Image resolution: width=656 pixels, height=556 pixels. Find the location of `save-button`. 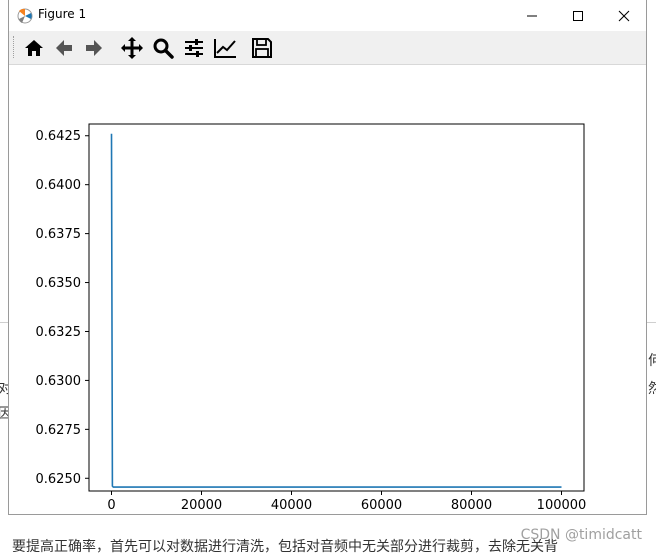

save-button is located at coordinates (262, 48).